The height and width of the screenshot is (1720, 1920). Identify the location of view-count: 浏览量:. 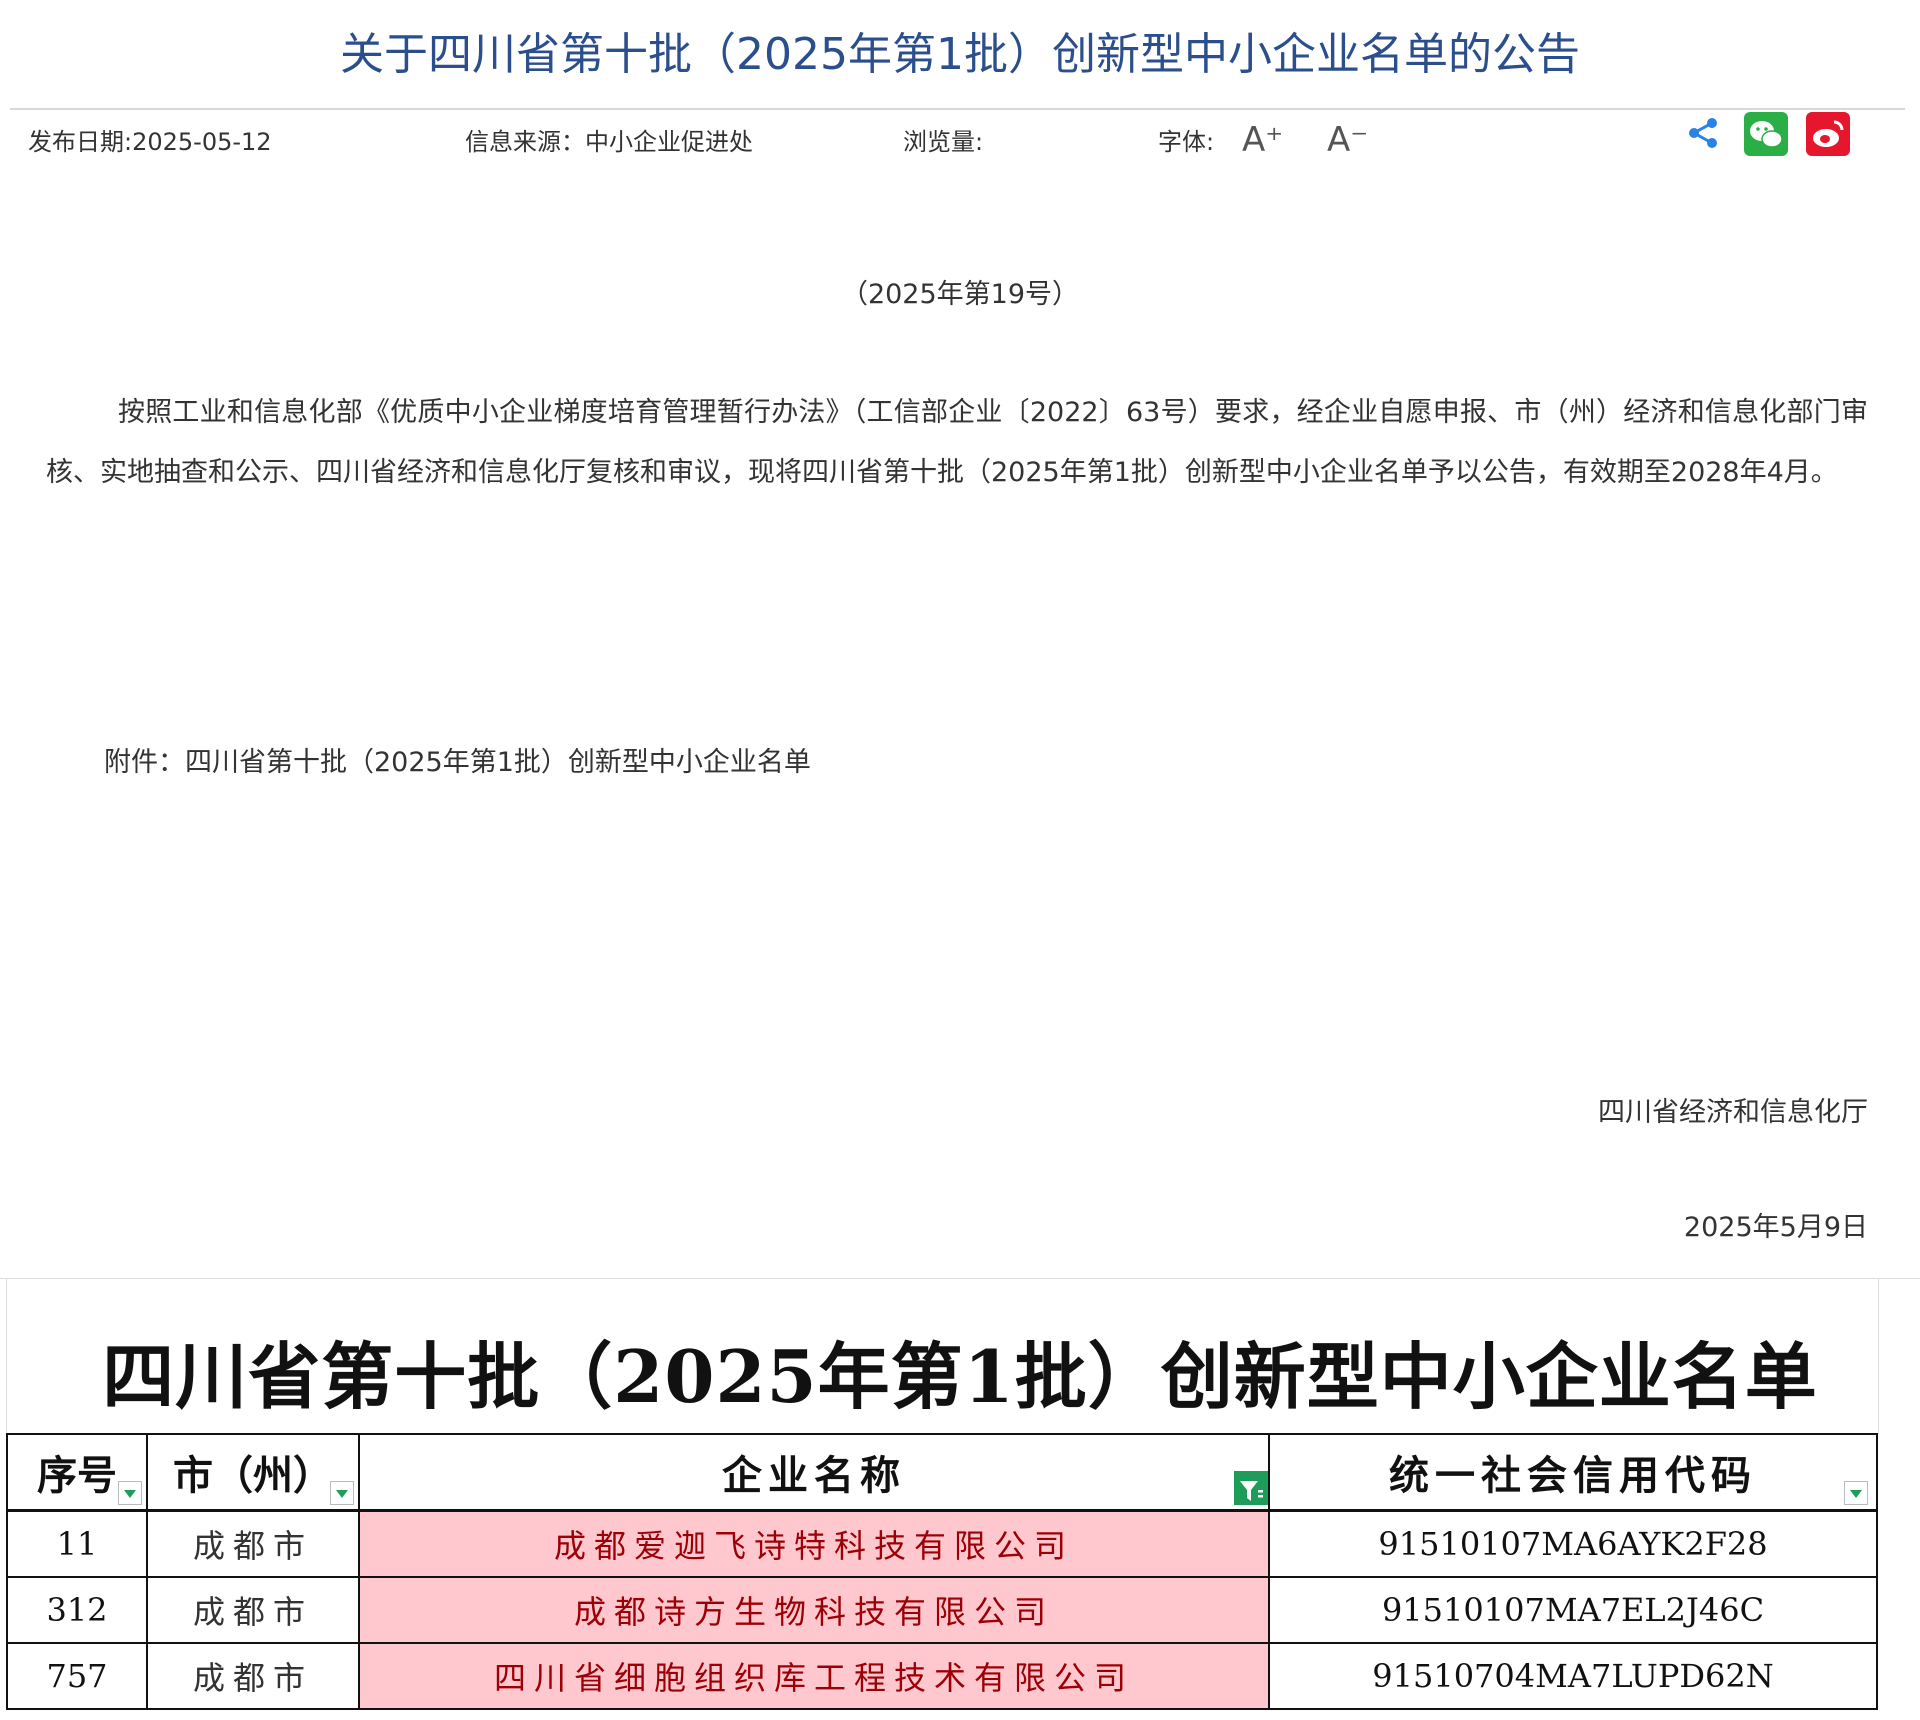
(943, 142).